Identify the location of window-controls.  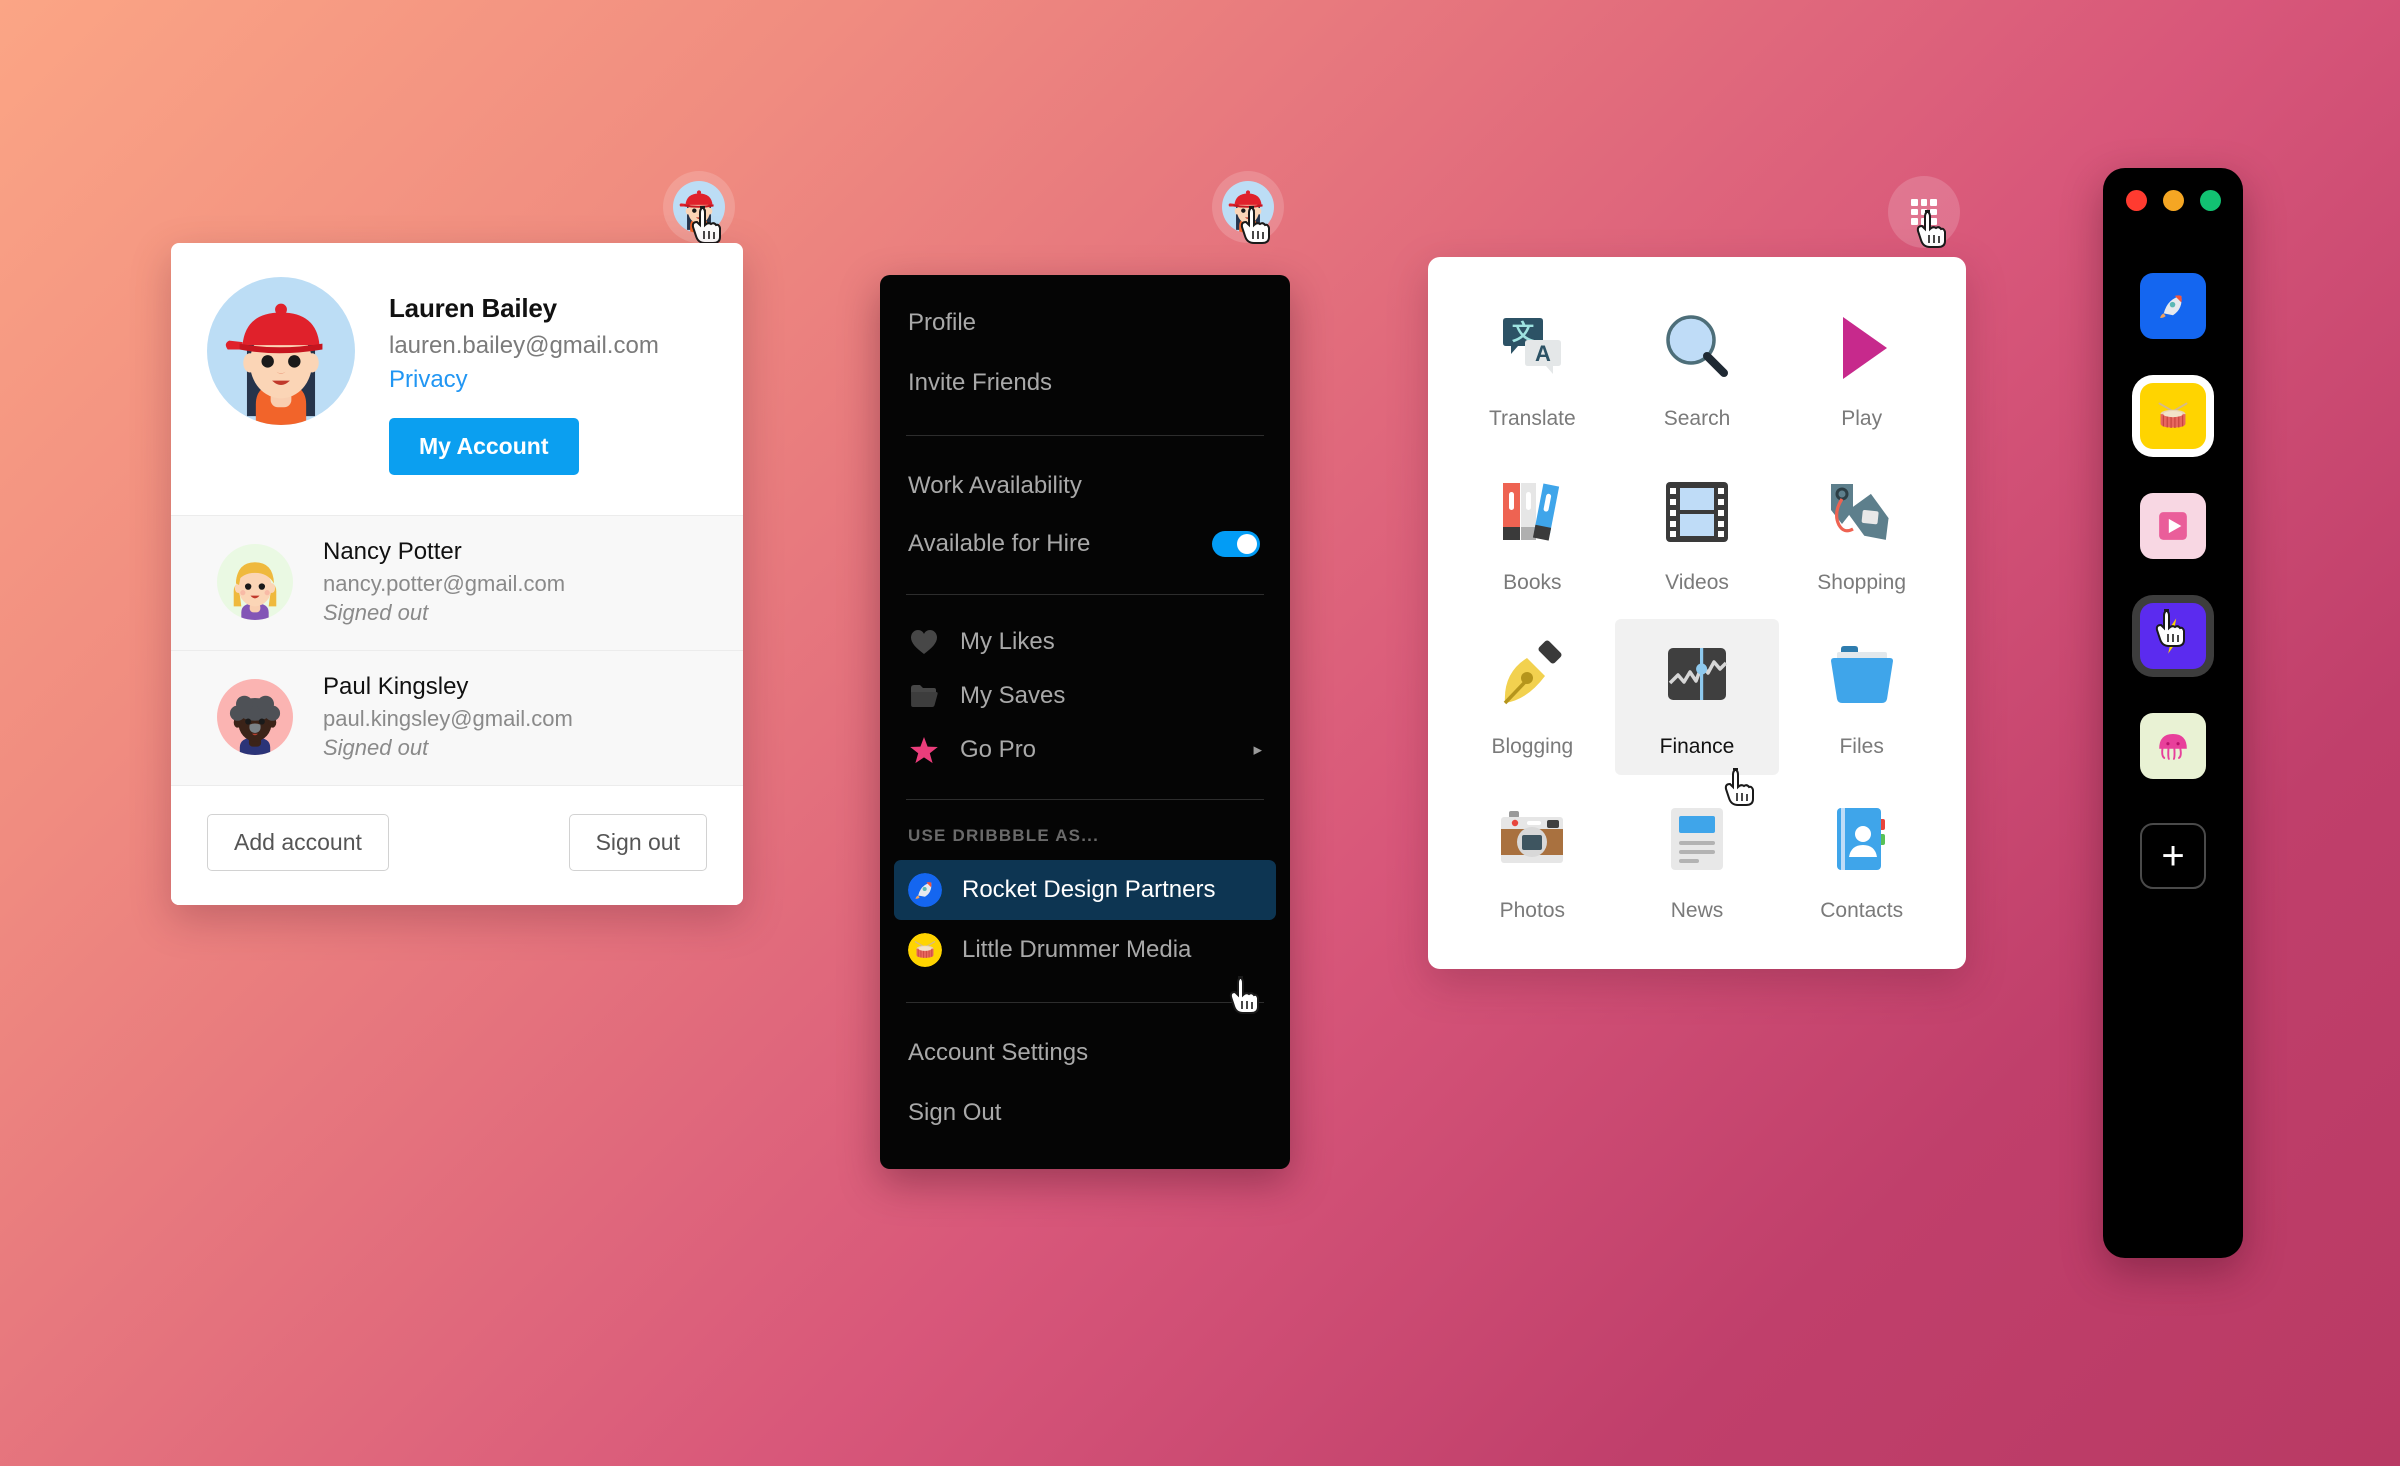
(2173, 200).